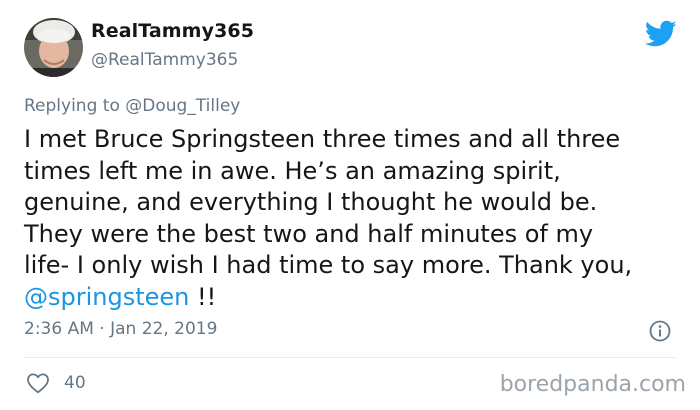 The height and width of the screenshot is (410, 700). What do you see at coordinates (660, 331) in the screenshot?
I see `info-icon` at bounding box center [660, 331].